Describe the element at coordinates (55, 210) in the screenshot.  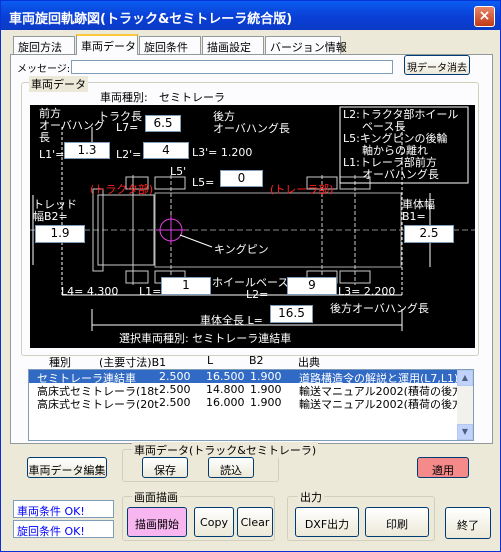
I see `tread-label: トレッド 幅B2=` at that location.